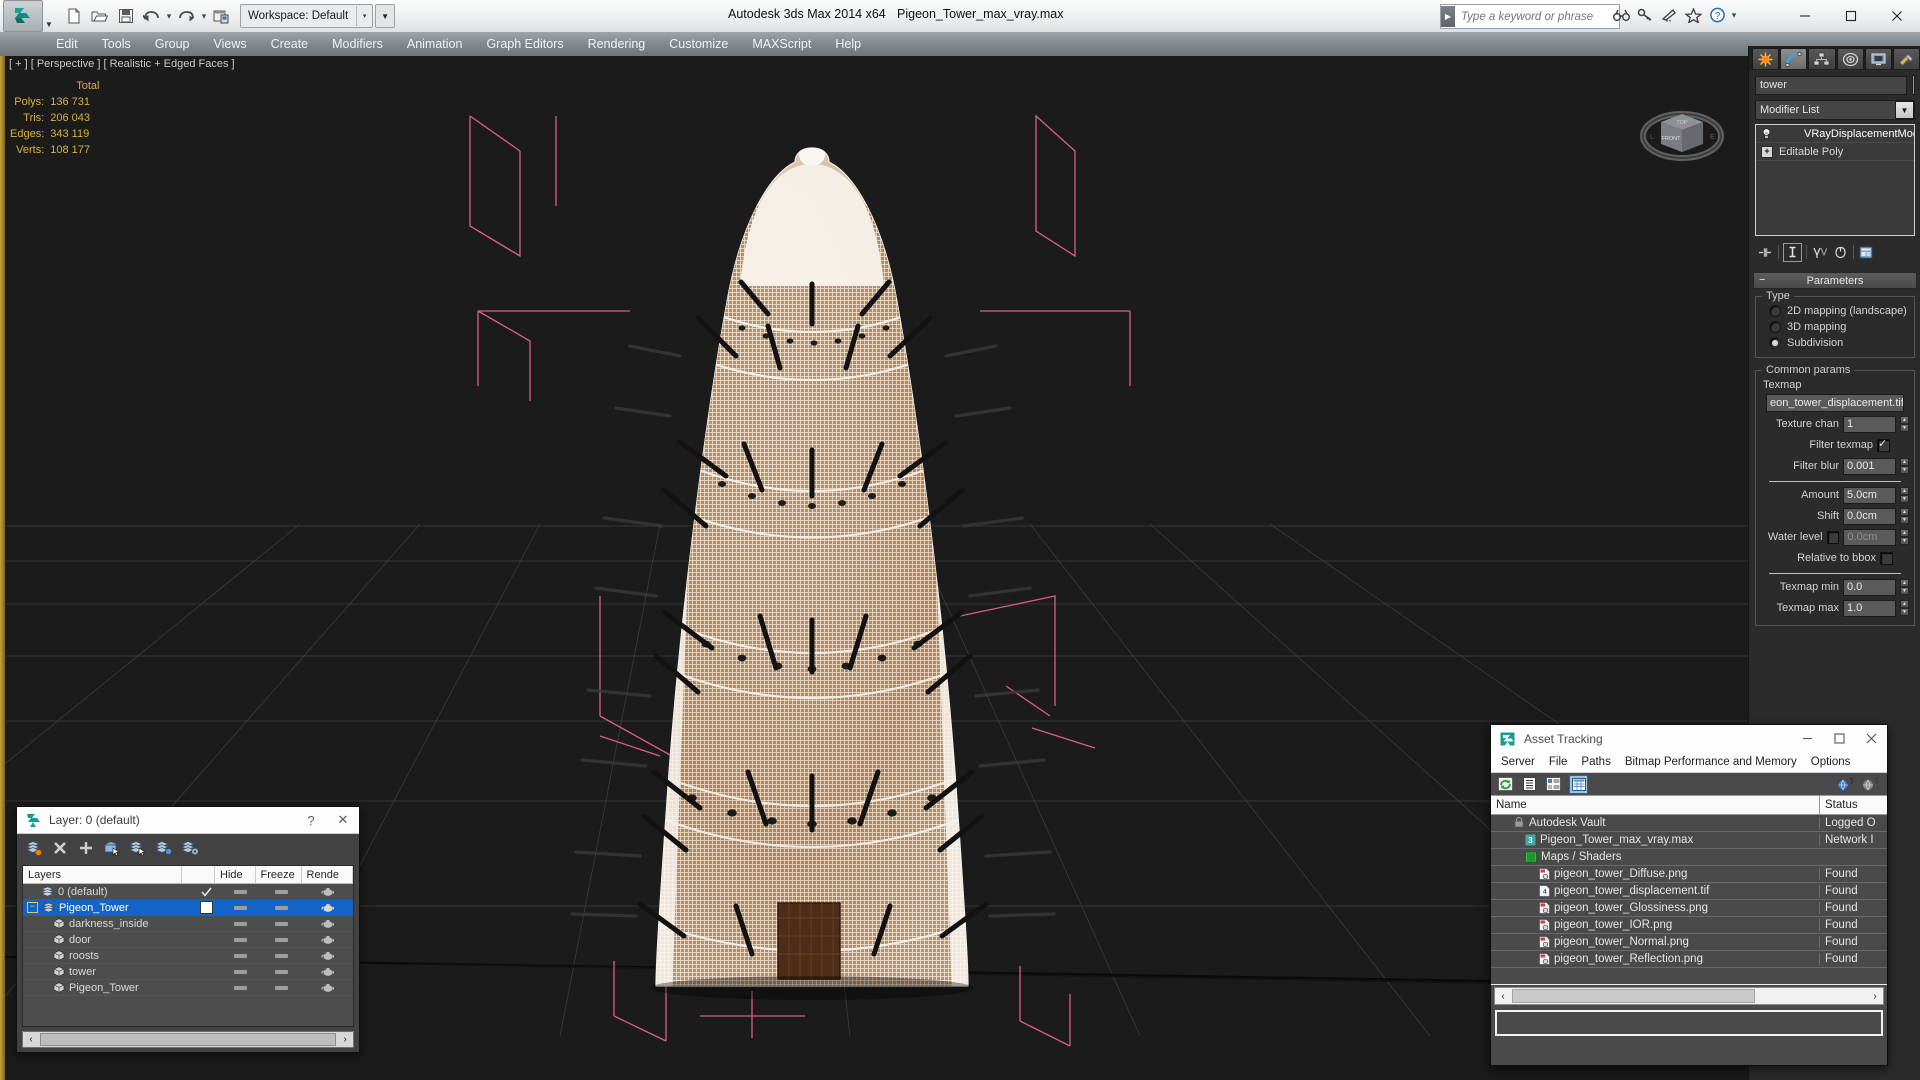 Image resolution: width=1920 pixels, height=1080 pixels. Describe the element at coordinates (73, 16) in the screenshot. I see `new-icon` at that location.